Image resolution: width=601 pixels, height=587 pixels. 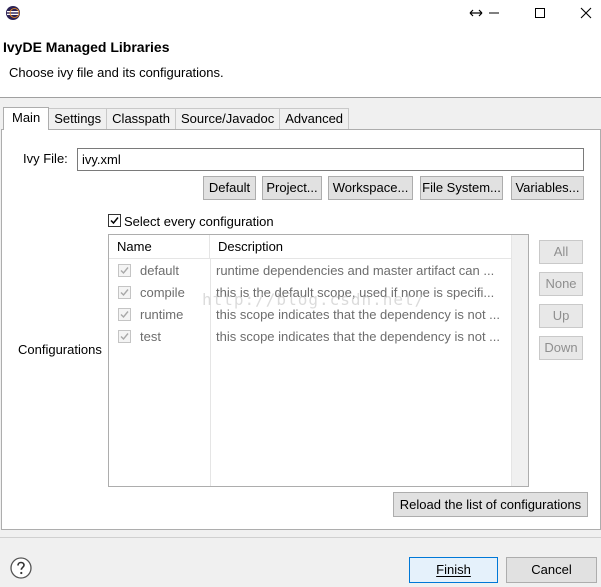 I want to click on minimize-icon, so click(x=494, y=13).